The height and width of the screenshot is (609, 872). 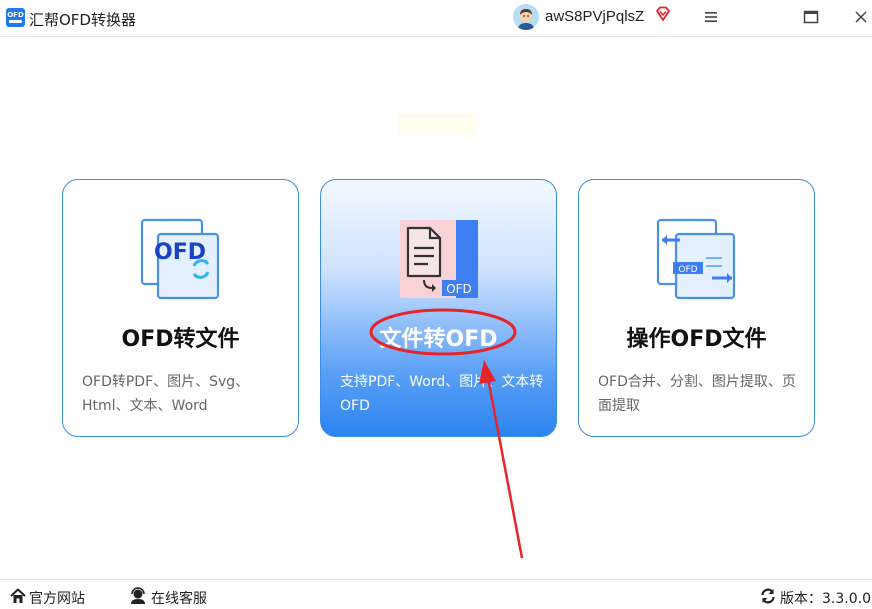 What do you see at coordinates (696, 259) in the screenshot?
I see `ofd-operate-icon: OFD` at bounding box center [696, 259].